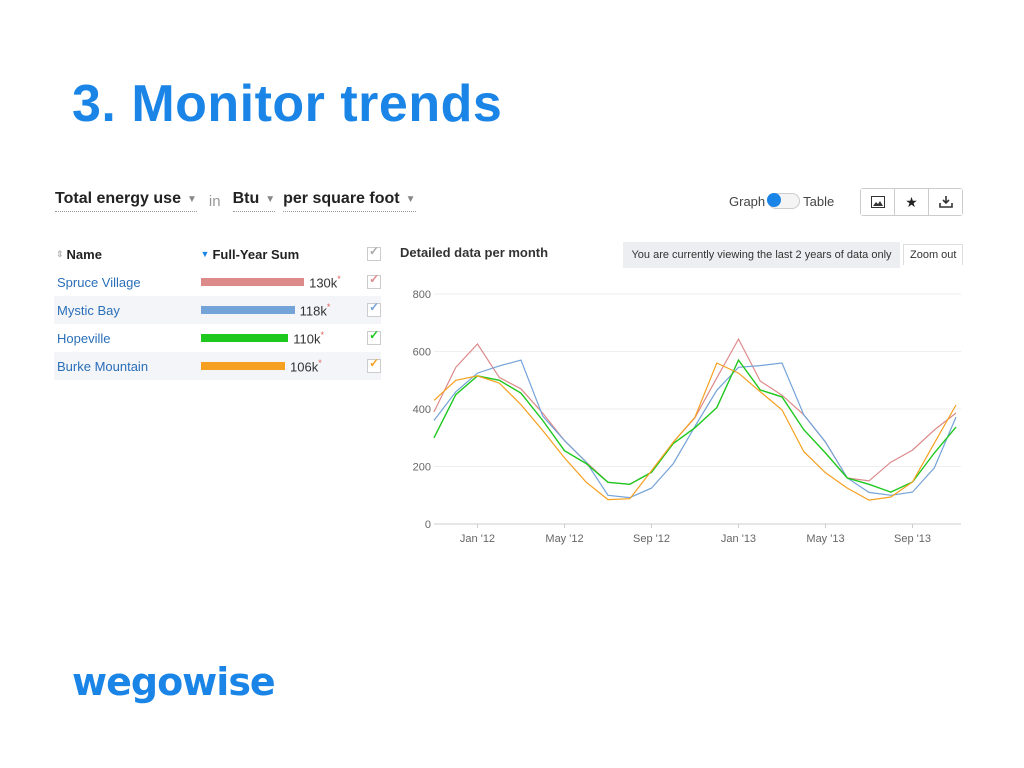 The height and width of the screenshot is (768, 1024). Describe the element at coordinates (422, 468) in the screenshot. I see `y-tick-label: 200` at that location.